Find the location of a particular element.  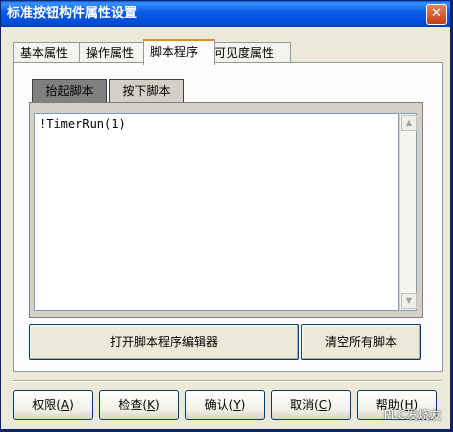

tab-script-program: 脚本程序 is located at coordinates (179, 52).